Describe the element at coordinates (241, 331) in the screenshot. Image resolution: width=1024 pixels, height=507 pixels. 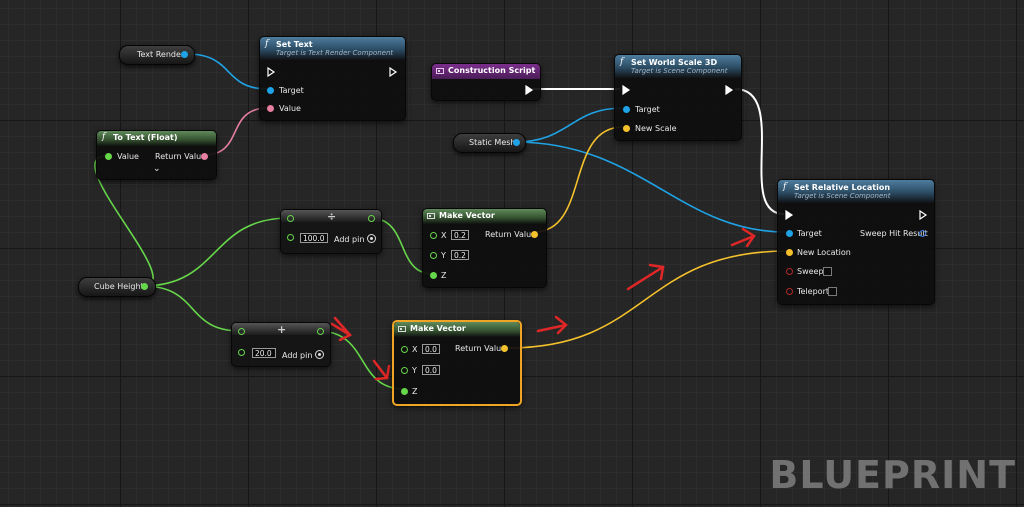
I see `add-input-a-pin` at that location.